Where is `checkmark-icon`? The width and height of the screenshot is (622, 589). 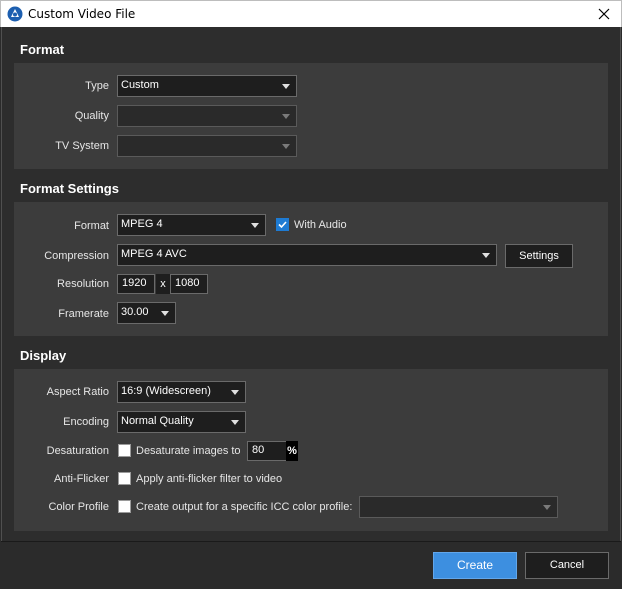
checkmark-icon is located at coordinates (282, 225).